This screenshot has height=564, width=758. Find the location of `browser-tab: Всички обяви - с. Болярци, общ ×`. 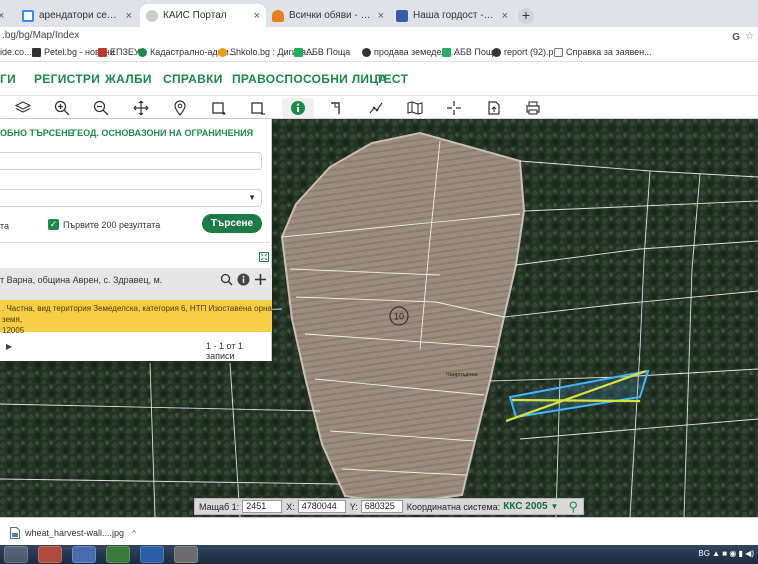

browser-tab: Всички обяви - с. Болярци, общ × is located at coordinates (328, 15).